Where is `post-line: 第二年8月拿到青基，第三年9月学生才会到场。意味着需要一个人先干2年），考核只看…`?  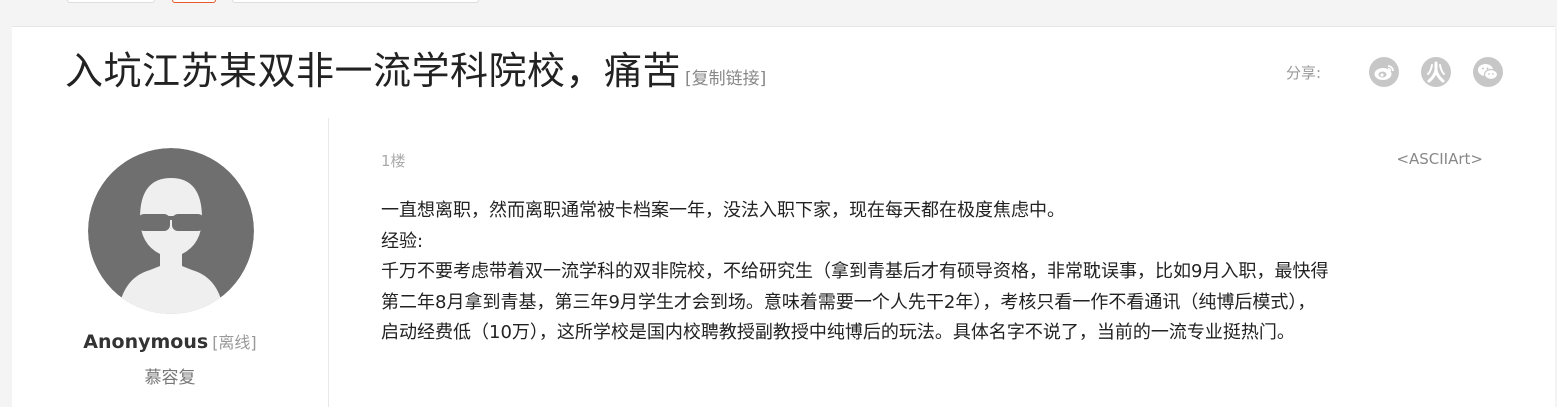 post-line: 第二年8月拿到青基，第三年9月学生才会到场。意味着需要一个人先干2年），考核只看… is located at coordinates (848, 302).